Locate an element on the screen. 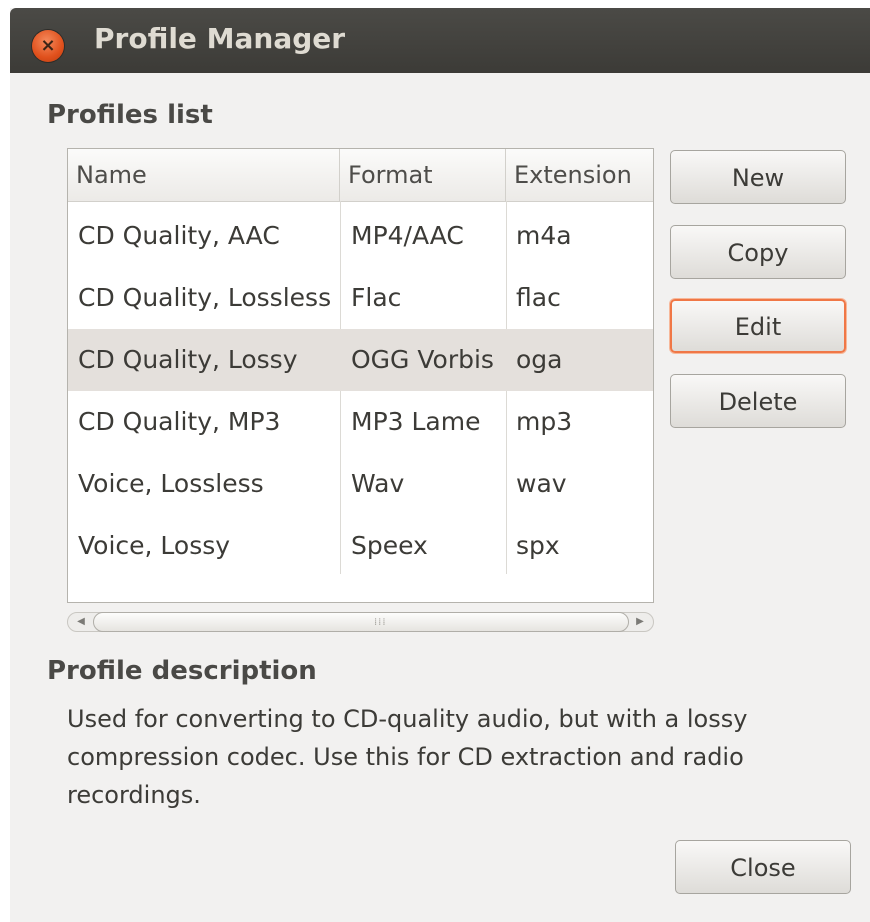  cell-format: MP3 Lame is located at coordinates (416, 421).